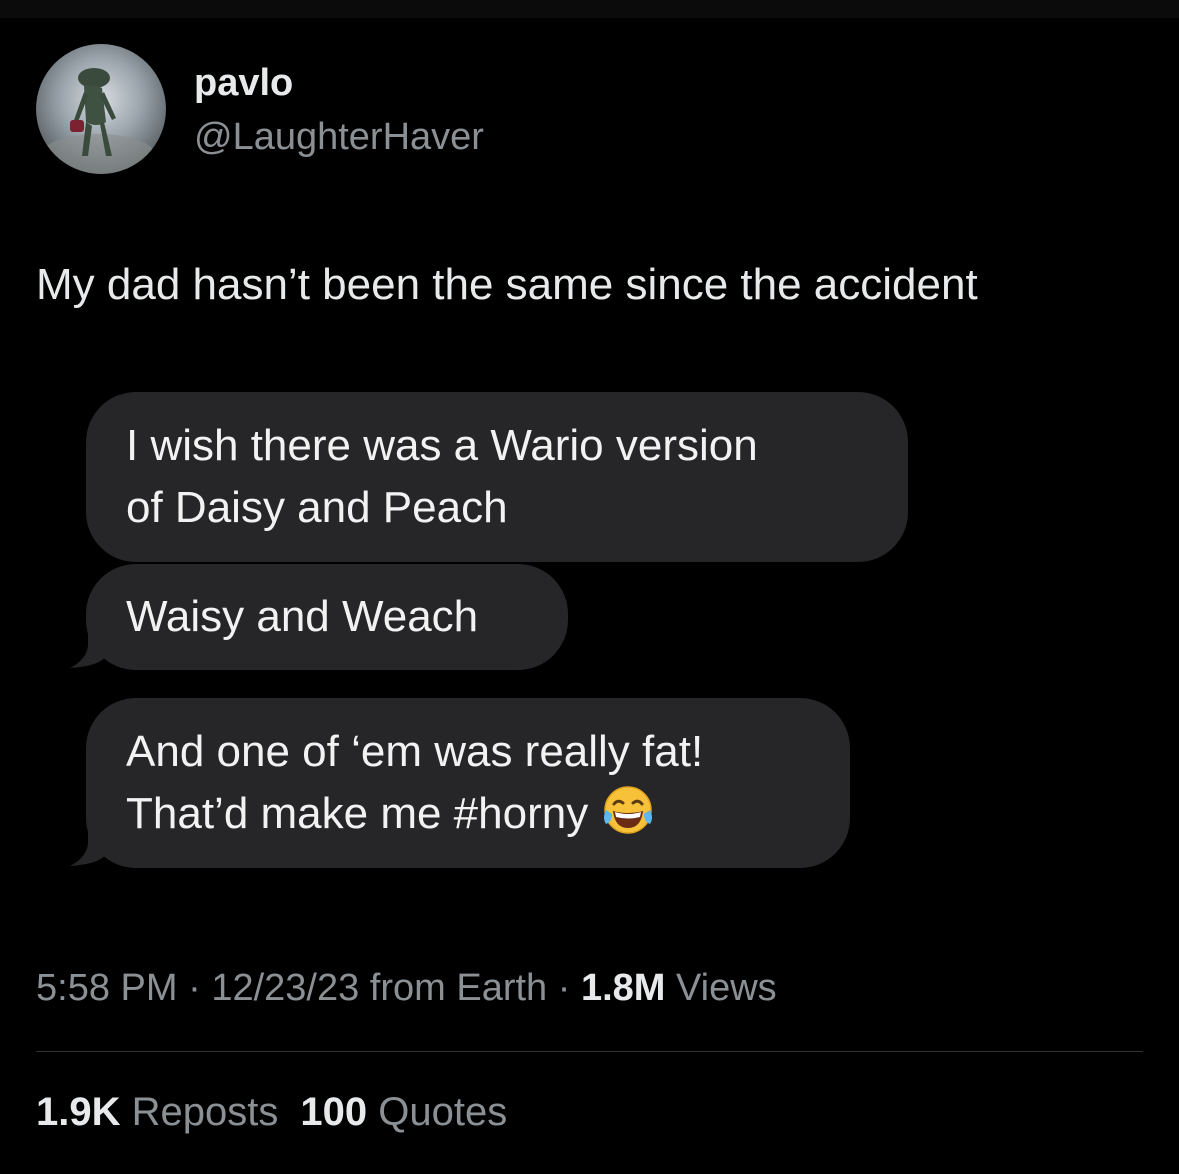 This screenshot has height=1174, width=1179. Describe the element at coordinates (415, 751) in the screenshot. I see `message-line: And one of ‘em was really fat!` at that location.